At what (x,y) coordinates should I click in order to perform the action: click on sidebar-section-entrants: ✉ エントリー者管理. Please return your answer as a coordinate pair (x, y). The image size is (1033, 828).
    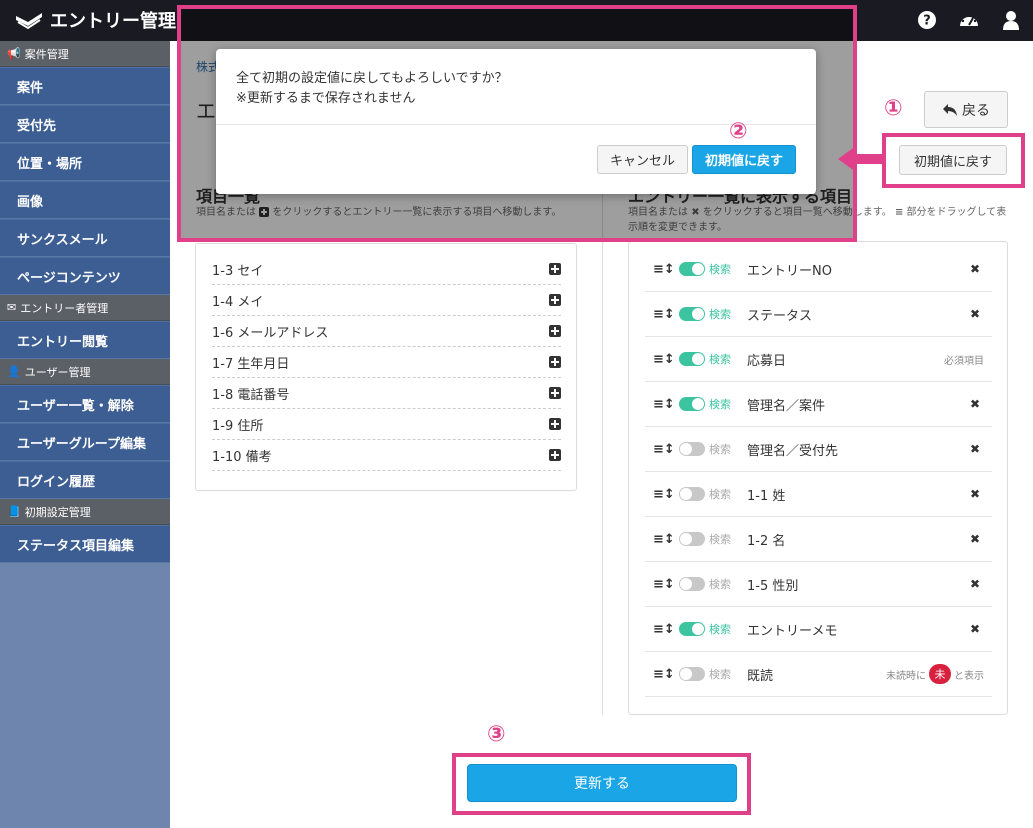
    Looking at the image, I should click on (85, 308).